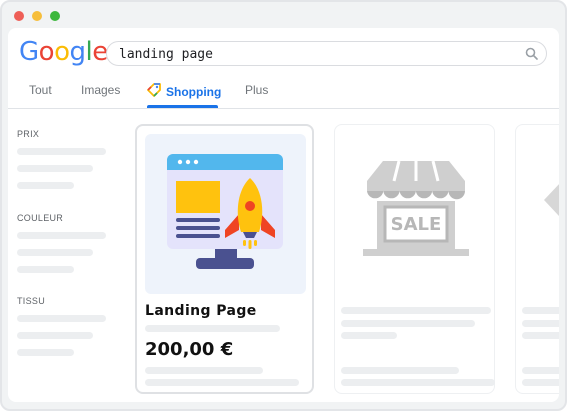  What do you see at coordinates (29, 52) in the screenshot?
I see `logo-letter: G` at bounding box center [29, 52].